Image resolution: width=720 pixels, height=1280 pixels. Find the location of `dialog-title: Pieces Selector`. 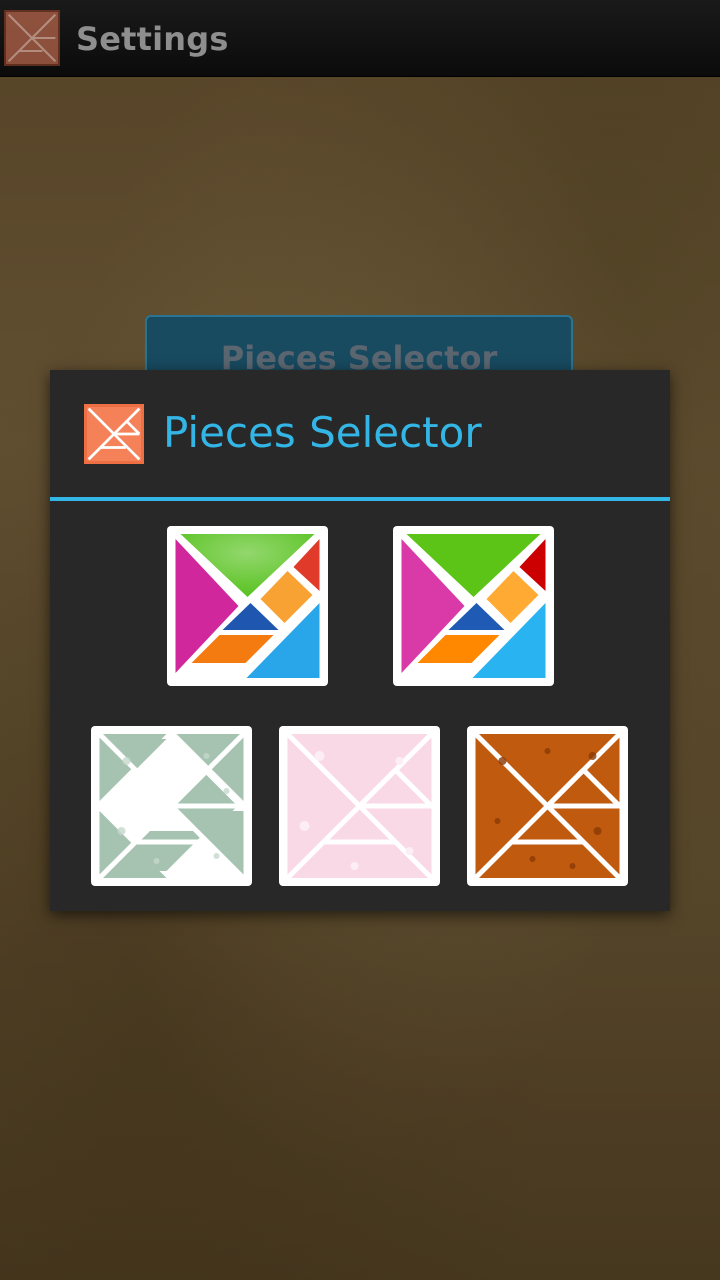

dialog-title: Pieces Selector is located at coordinates (322, 432).